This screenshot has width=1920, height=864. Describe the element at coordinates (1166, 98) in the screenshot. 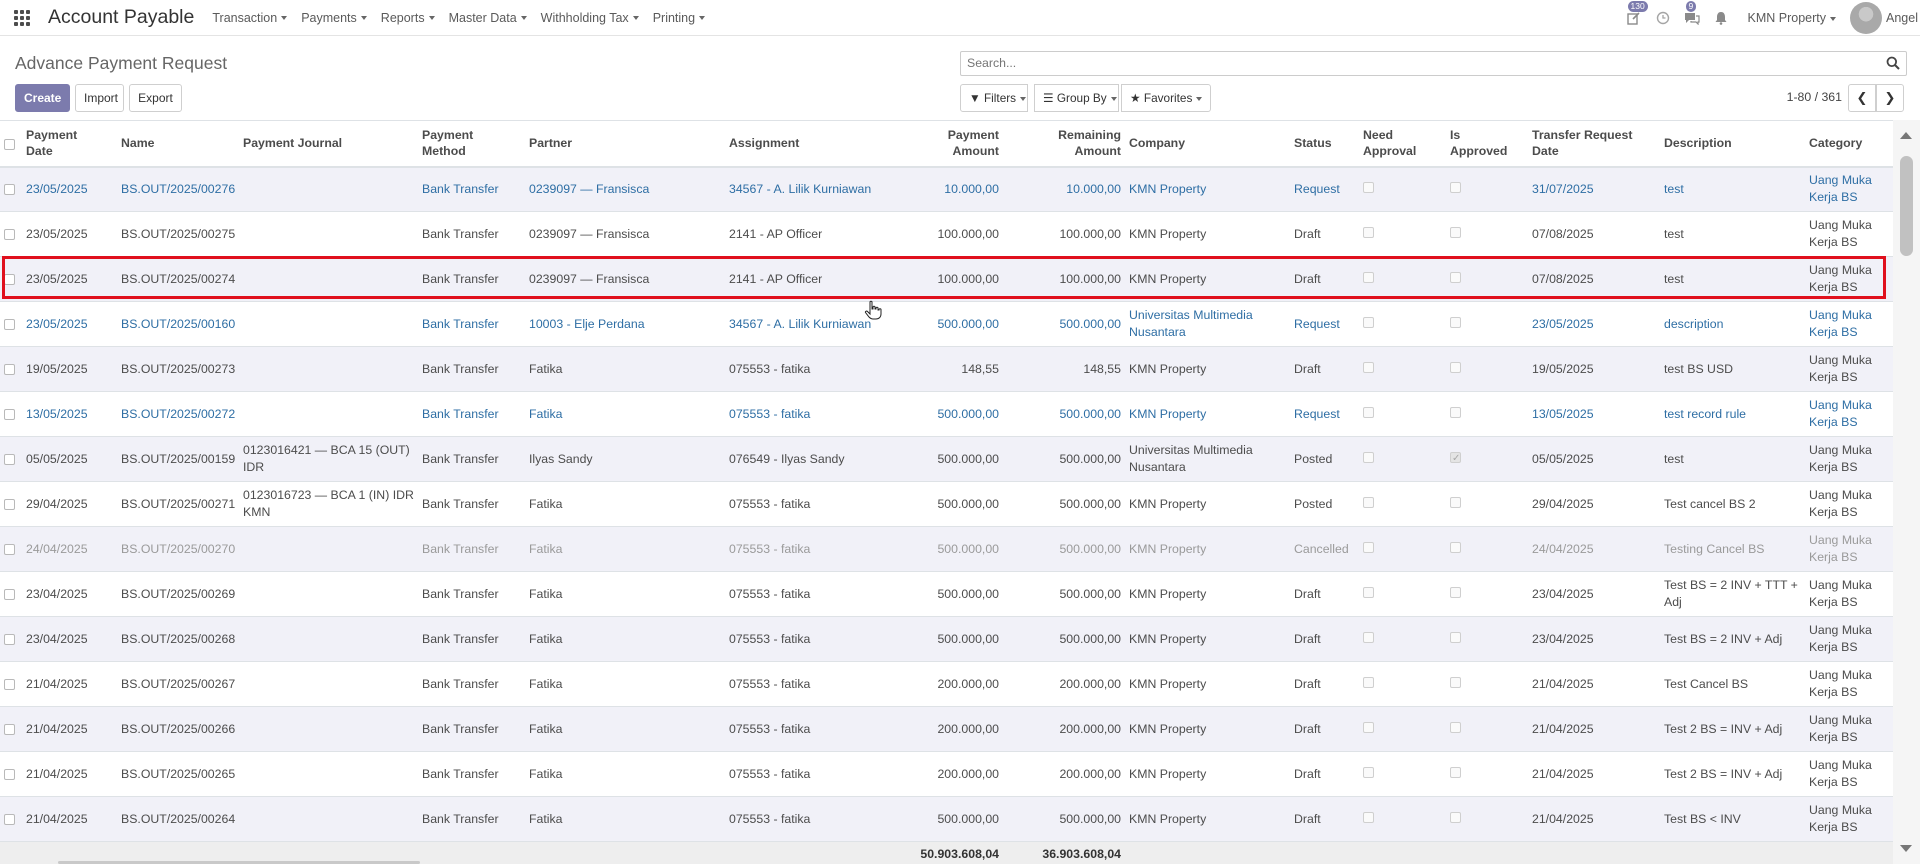

I see `favorites-button: ★ Favorites` at that location.